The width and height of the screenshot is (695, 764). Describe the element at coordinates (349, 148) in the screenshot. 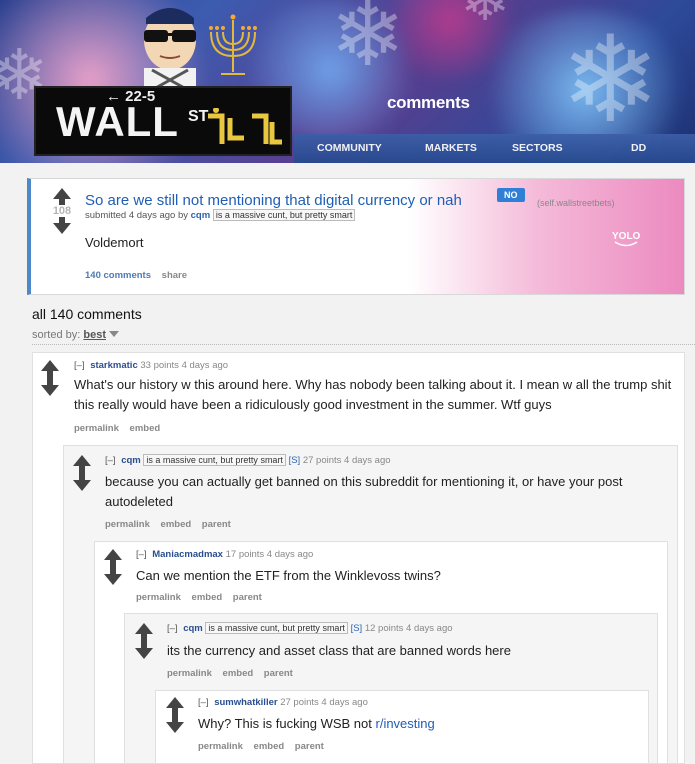

I see `tab-community: COMMUNITY` at that location.